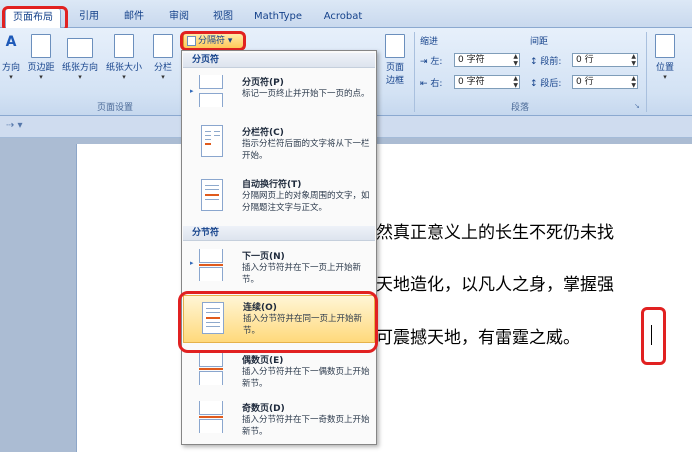 The width and height of the screenshot is (692, 452). I want to click on dialog-launcher-icon: ↘, so click(637, 106).